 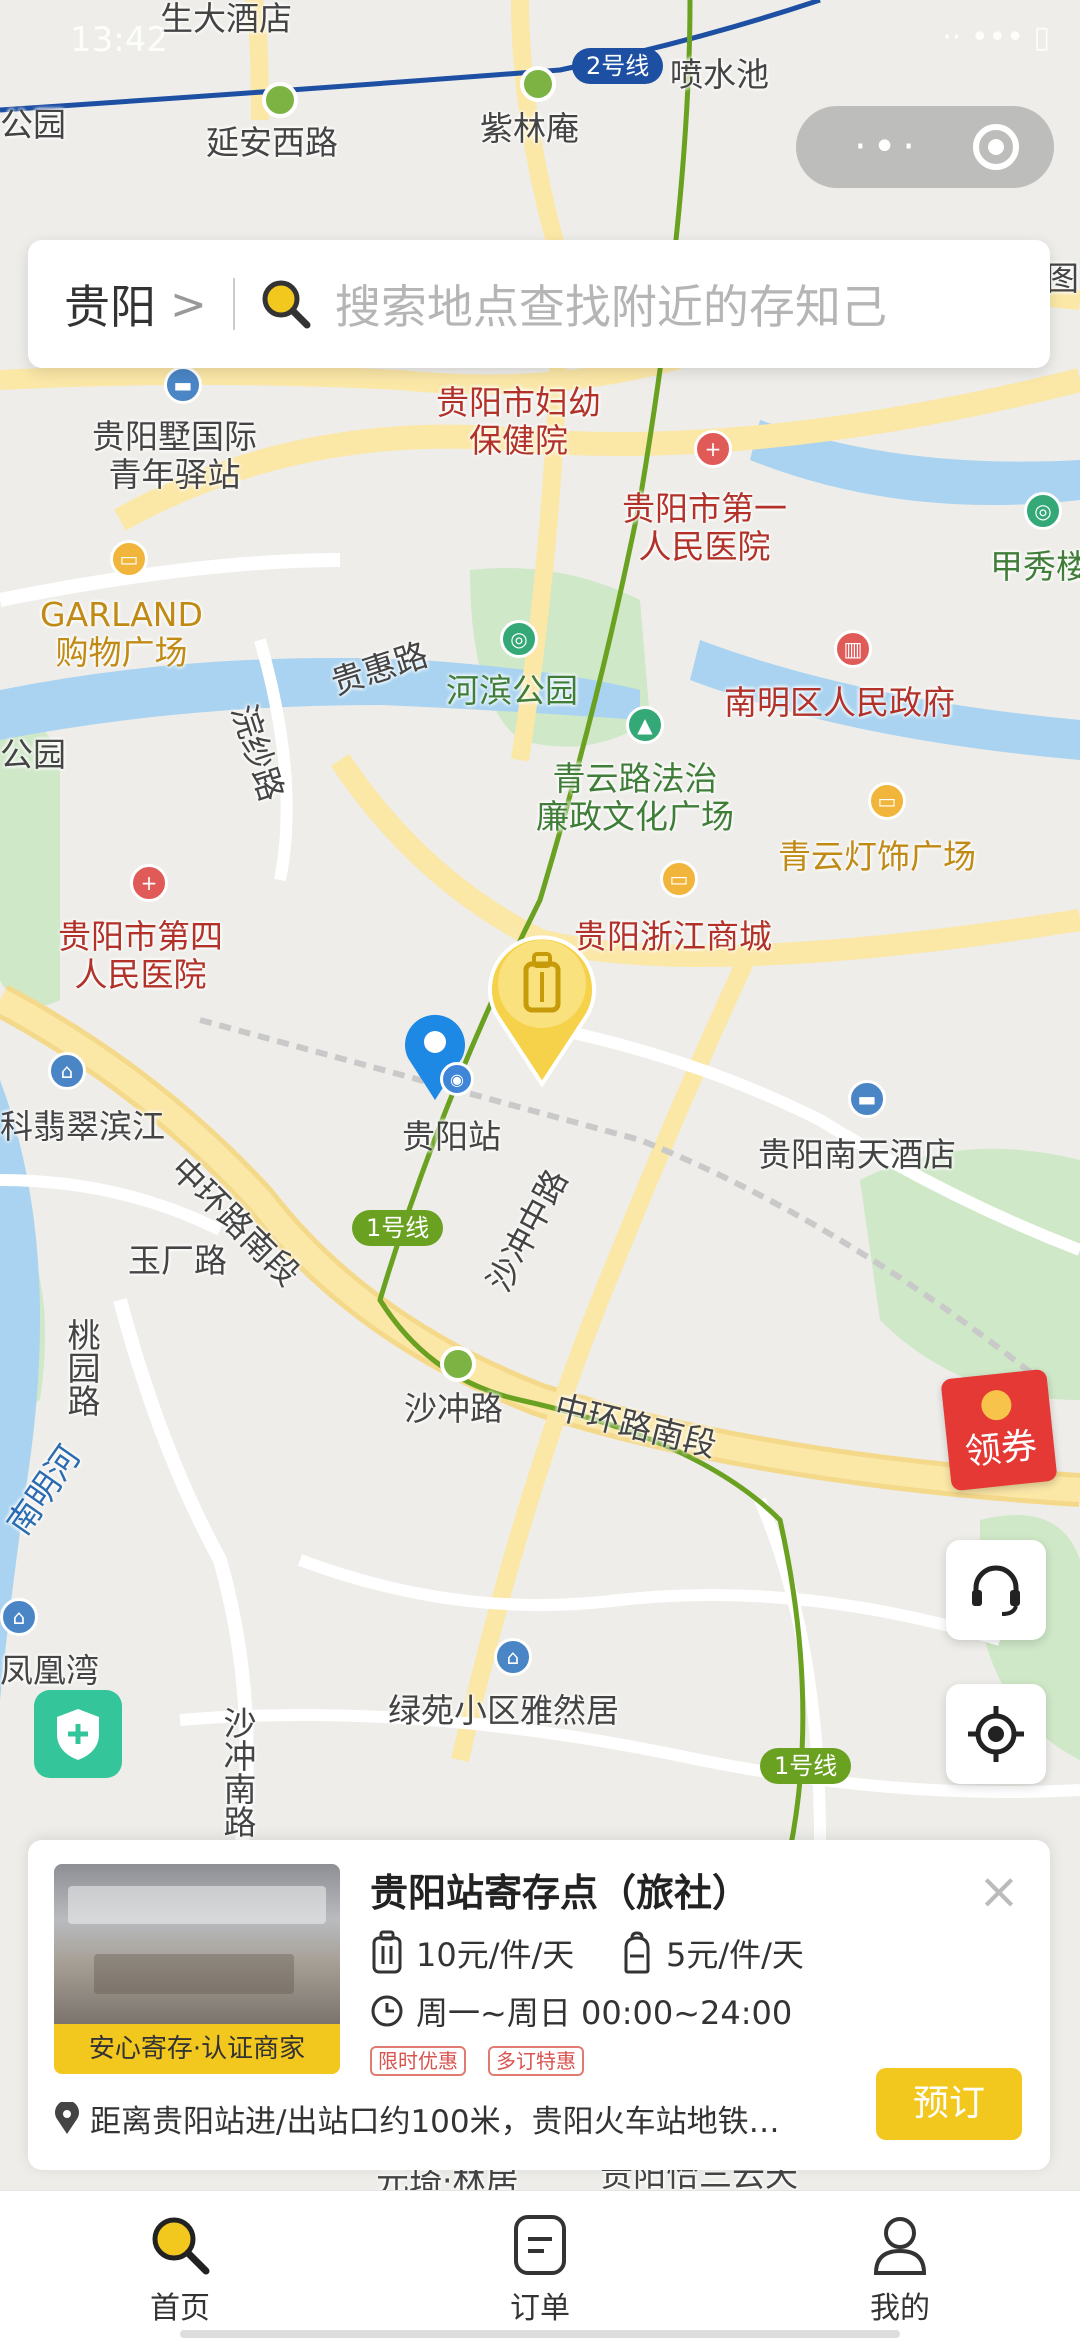 I want to click on promo-tag: 多订特惠, so click(x=536, y=2061).